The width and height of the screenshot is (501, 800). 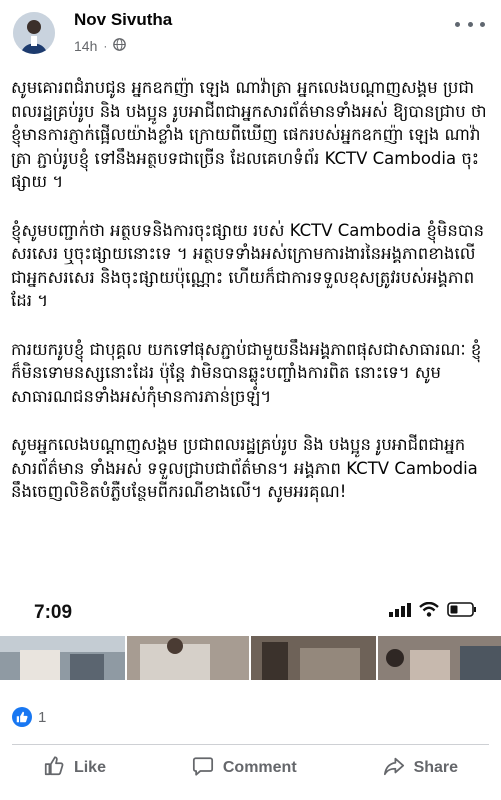 What do you see at coordinates (250, 744) in the screenshot?
I see `divider` at bounding box center [250, 744].